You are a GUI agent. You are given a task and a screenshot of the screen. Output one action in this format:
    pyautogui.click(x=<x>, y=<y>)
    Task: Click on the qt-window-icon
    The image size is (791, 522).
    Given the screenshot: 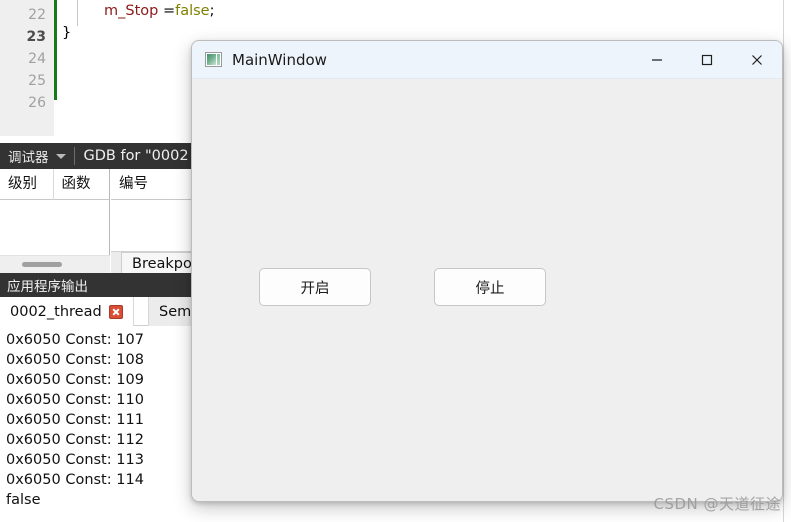 What is the action you would take?
    pyautogui.click(x=213, y=59)
    